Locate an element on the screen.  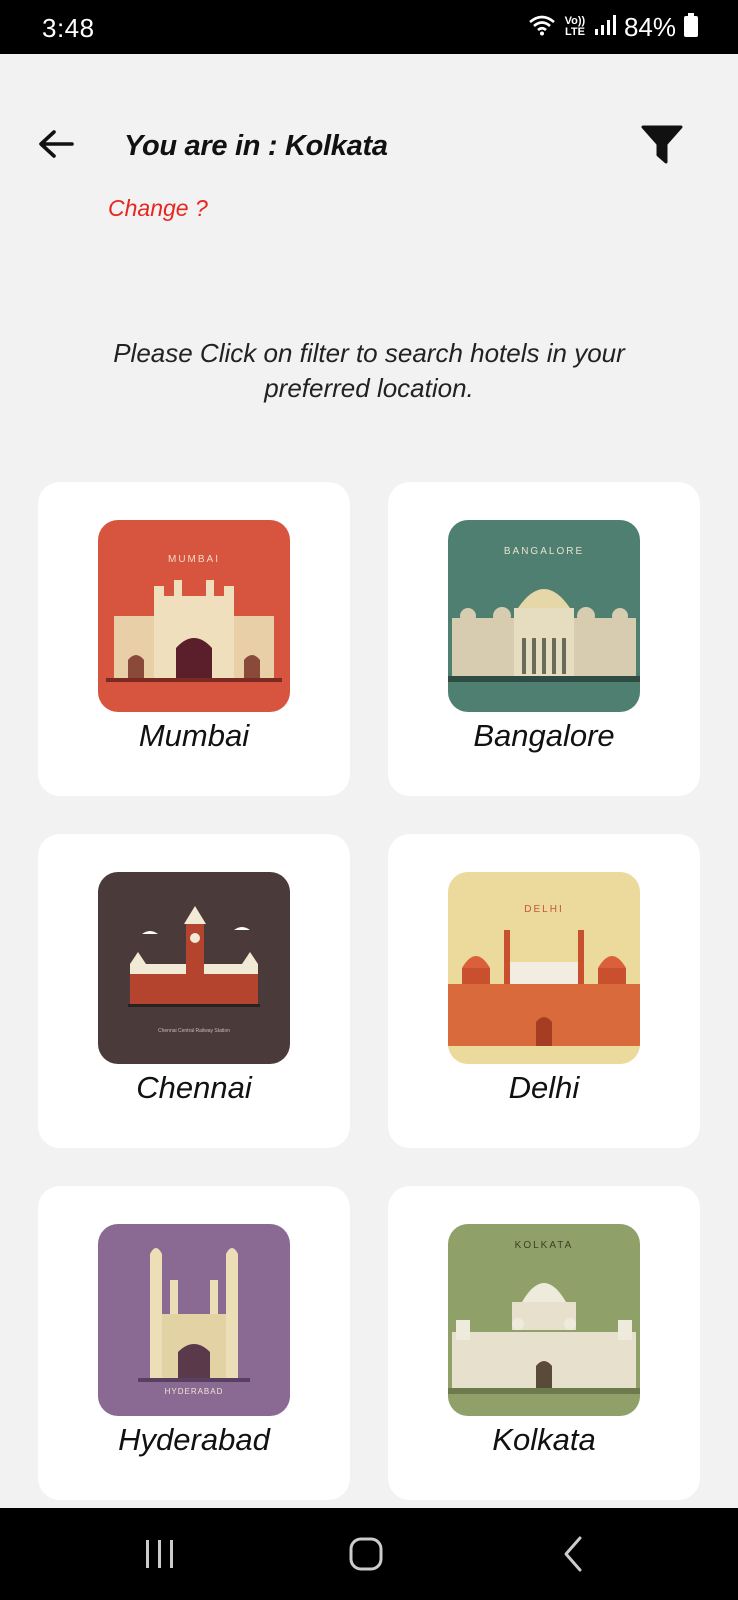
bangalore-image: BANGALORE is located at coordinates (544, 616).